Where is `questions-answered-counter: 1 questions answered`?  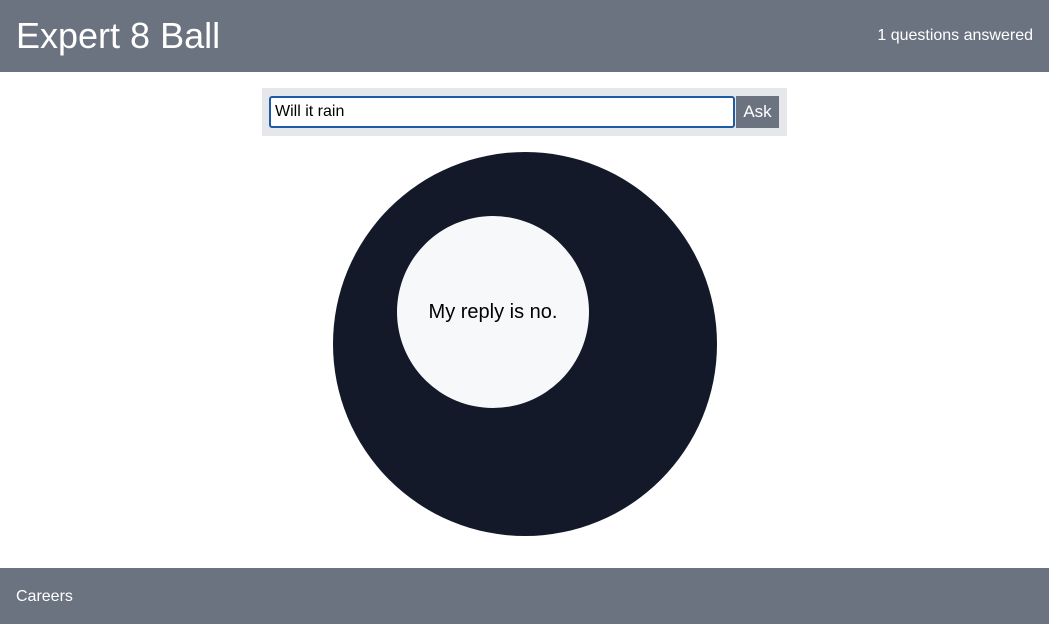 questions-answered-counter: 1 questions answered is located at coordinates (955, 35).